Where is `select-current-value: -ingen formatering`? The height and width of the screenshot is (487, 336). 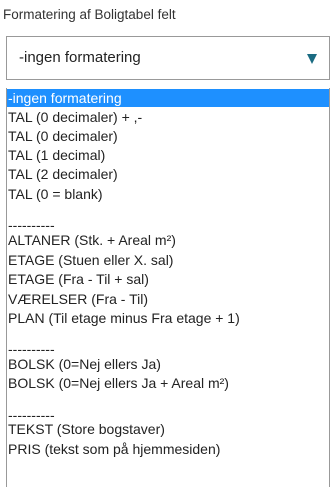
select-current-value: -ingen formatering is located at coordinates (80, 57).